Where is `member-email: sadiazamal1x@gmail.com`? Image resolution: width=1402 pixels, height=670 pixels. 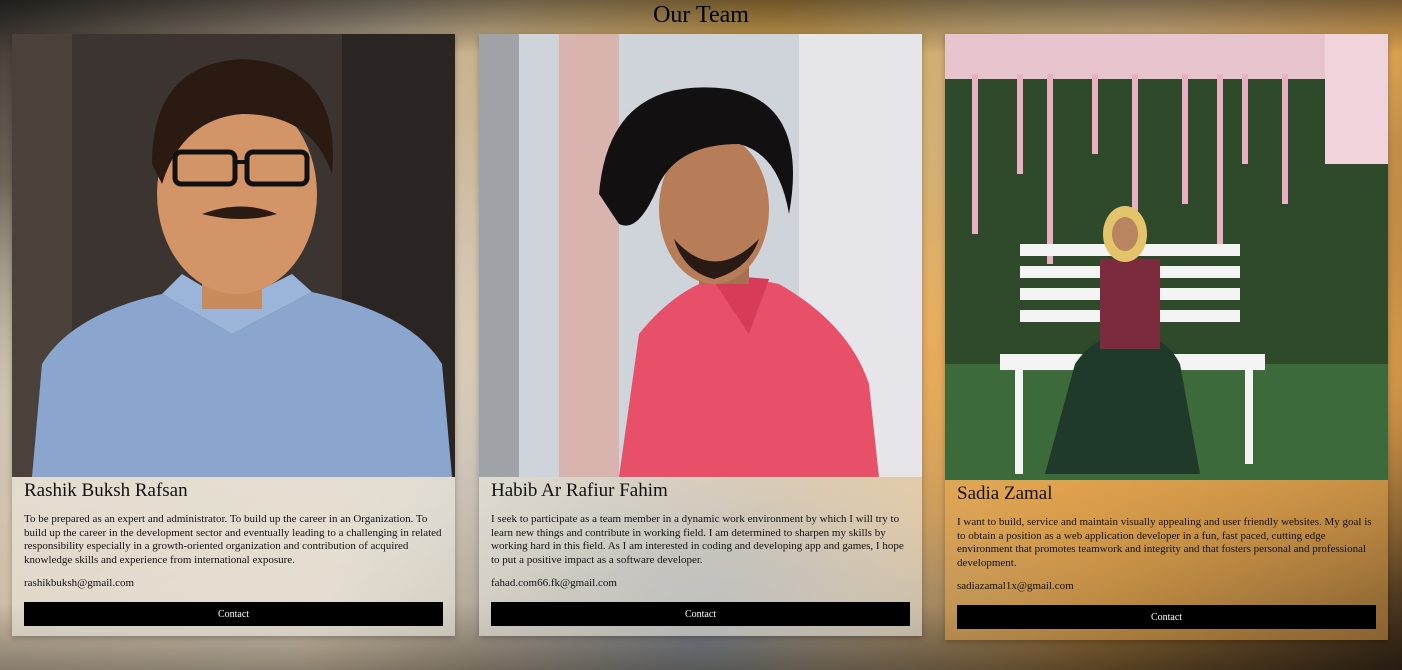
member-email: sadiazamal1x@gmail.com is located at coordinates (1015, 586).